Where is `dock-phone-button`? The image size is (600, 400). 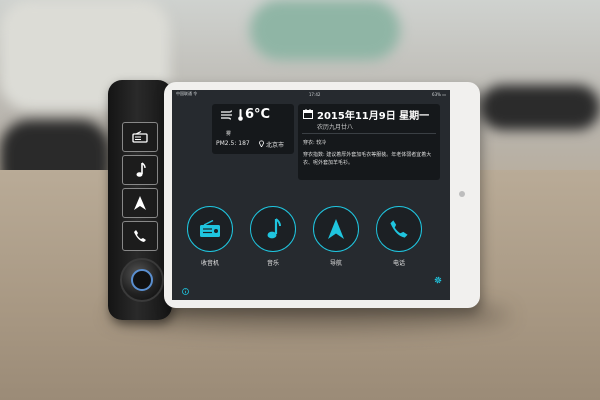
dock-phone-button is located at coordinates (140, 236).